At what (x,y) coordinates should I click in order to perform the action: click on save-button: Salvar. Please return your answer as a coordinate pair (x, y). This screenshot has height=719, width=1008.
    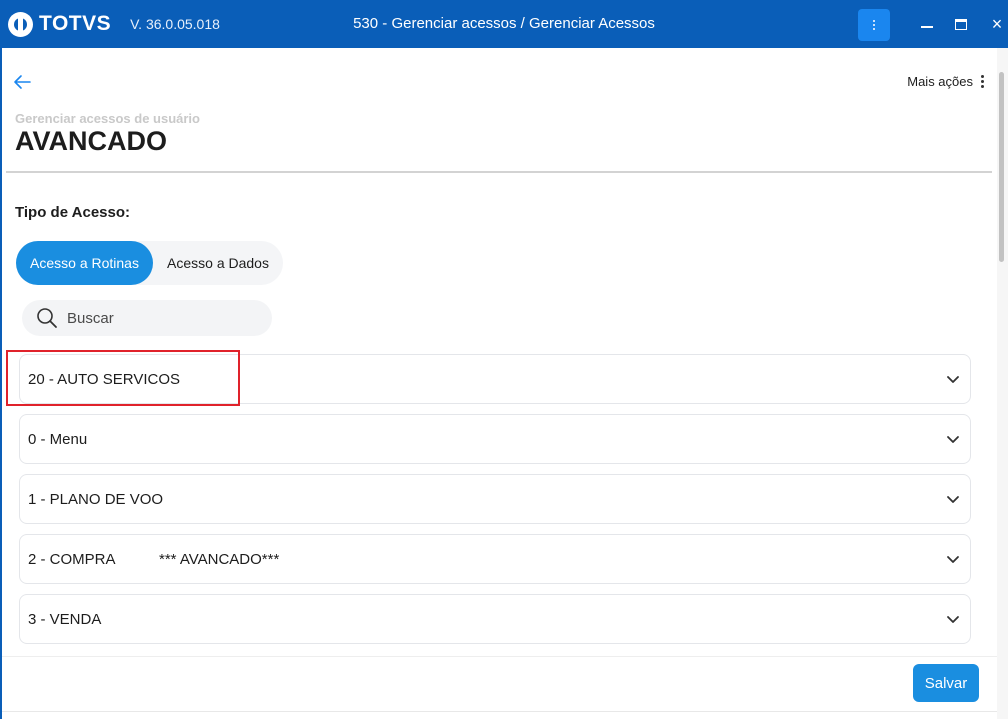
    Looking at the image, I should click on (946, 683).